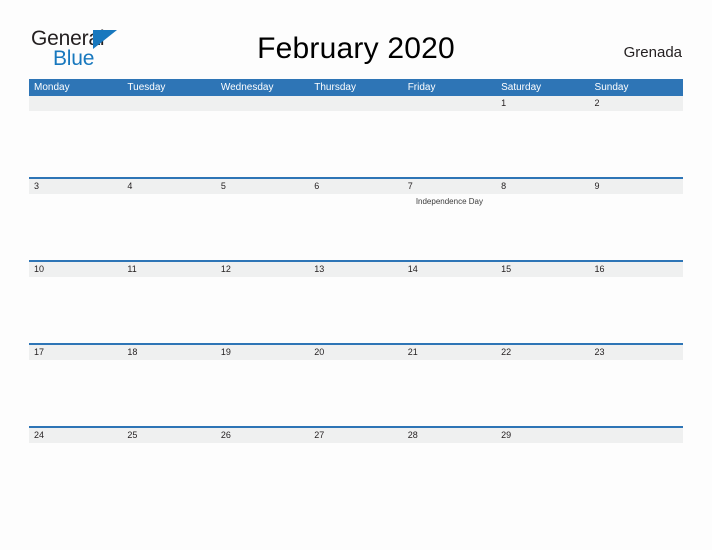  What do you see at coordinates (636, 269) in the screenshot?
I see `day-number: 16` at bounding box center [636, 269].